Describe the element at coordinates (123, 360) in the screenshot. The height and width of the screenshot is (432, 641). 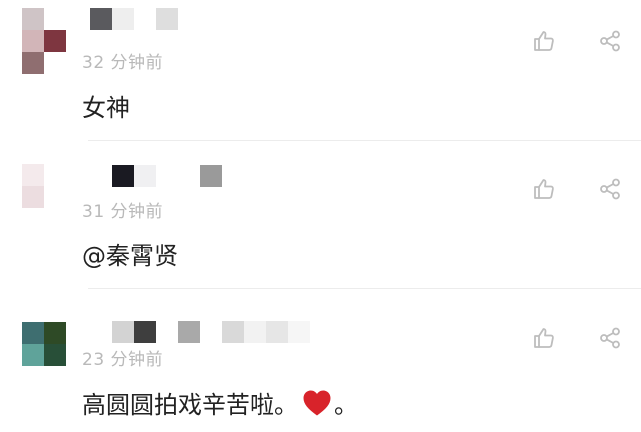
I see `comment-timestamp: 23 分钟前` at that location.